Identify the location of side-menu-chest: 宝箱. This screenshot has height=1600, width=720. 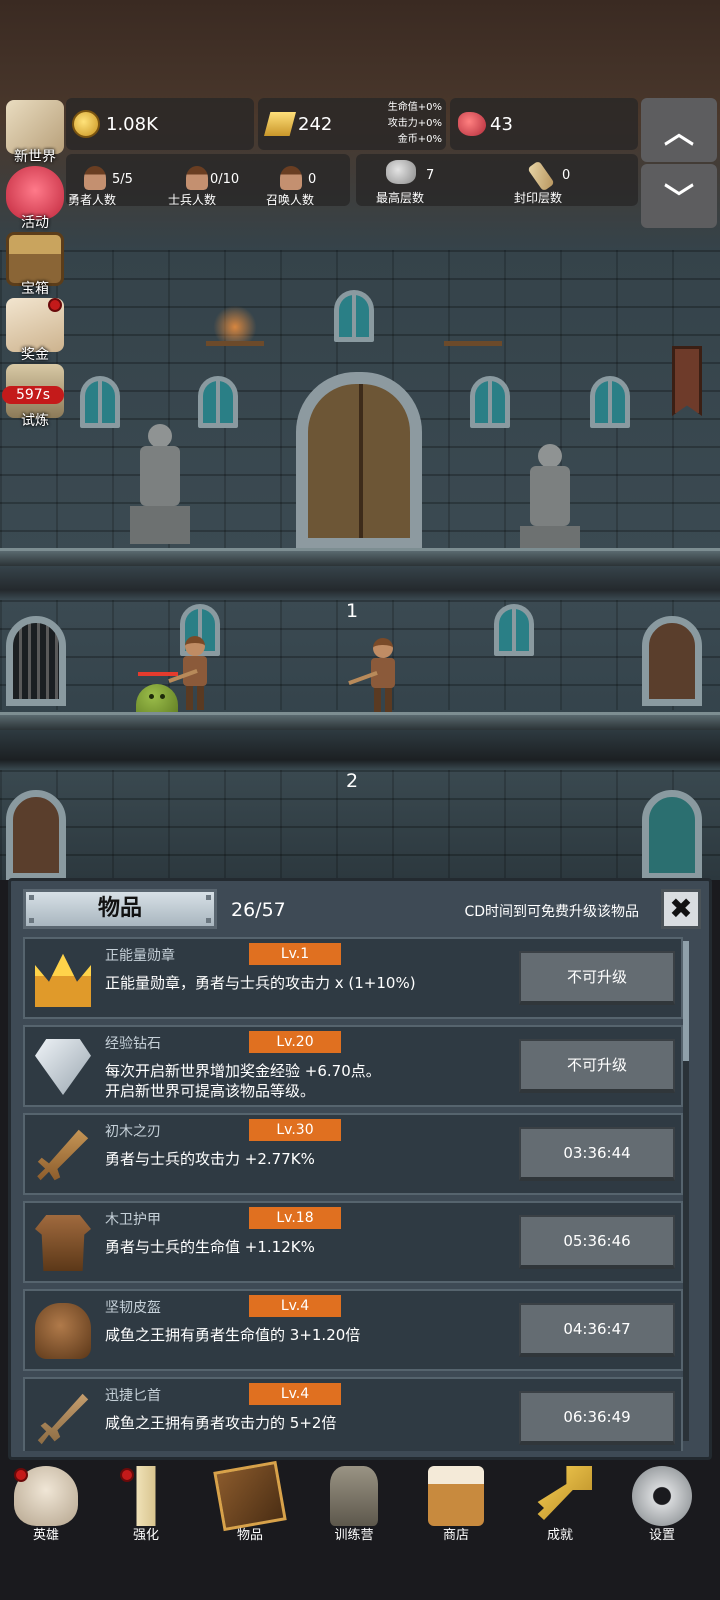
(35, 265).